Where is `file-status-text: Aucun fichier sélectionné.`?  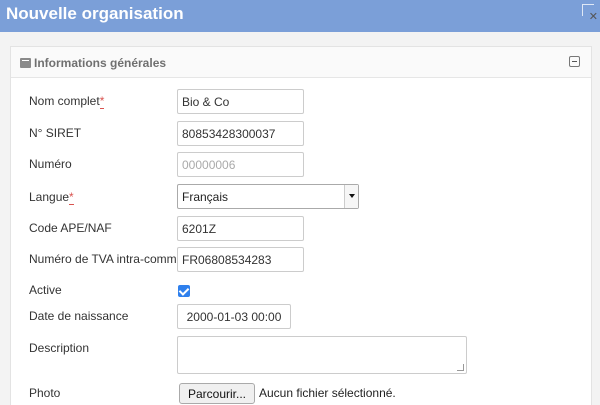 file-status-text: Aucun fichier sélectionné. is located at coordinates (327, 393).